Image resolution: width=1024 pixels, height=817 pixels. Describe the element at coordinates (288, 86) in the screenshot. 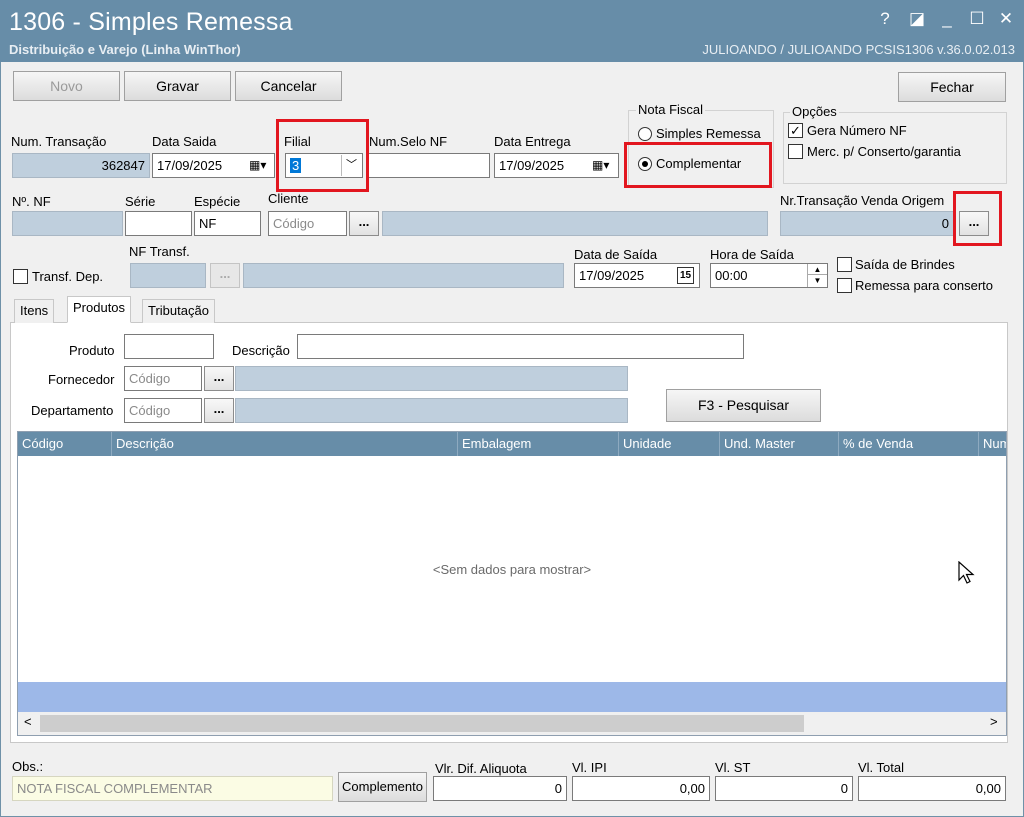

I see `cancelar-button: Cancelar` at that location.